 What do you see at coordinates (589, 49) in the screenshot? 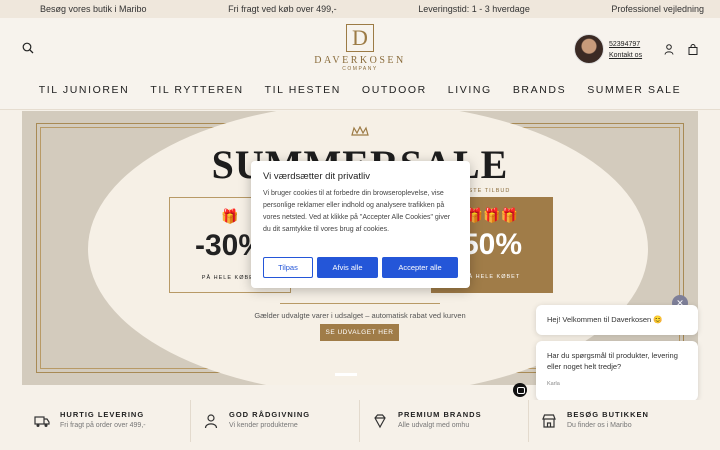
I see `avatar` at bounding box center [589, 49].